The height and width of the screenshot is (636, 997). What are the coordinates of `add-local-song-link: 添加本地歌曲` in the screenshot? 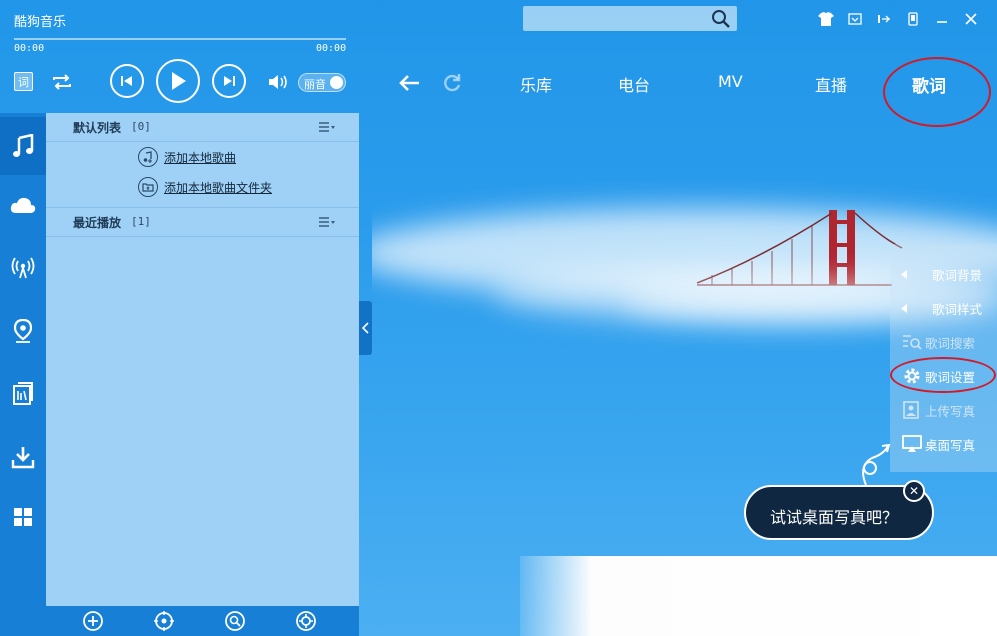 It's located at (200, 157).